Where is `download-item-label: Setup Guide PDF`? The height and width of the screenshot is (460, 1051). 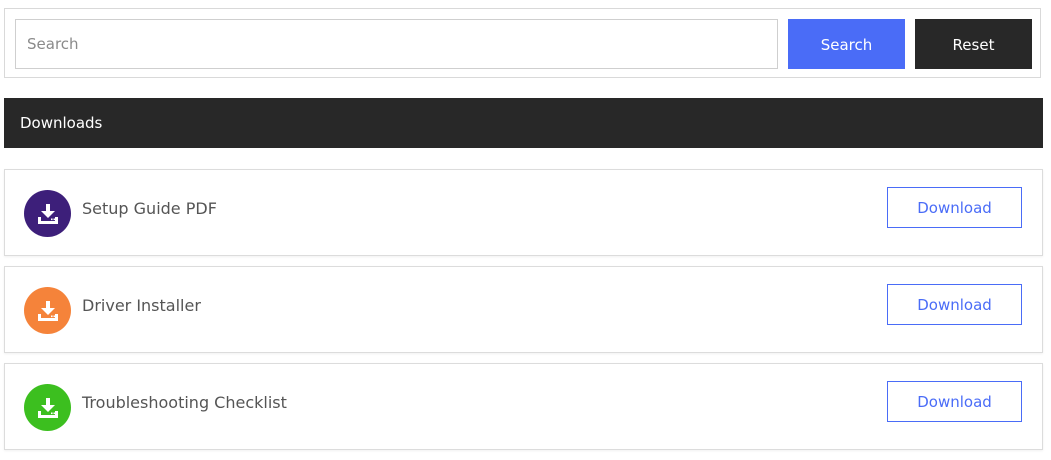 download-item-label: Setup Guide PDF is located at coordinates (149, 208).